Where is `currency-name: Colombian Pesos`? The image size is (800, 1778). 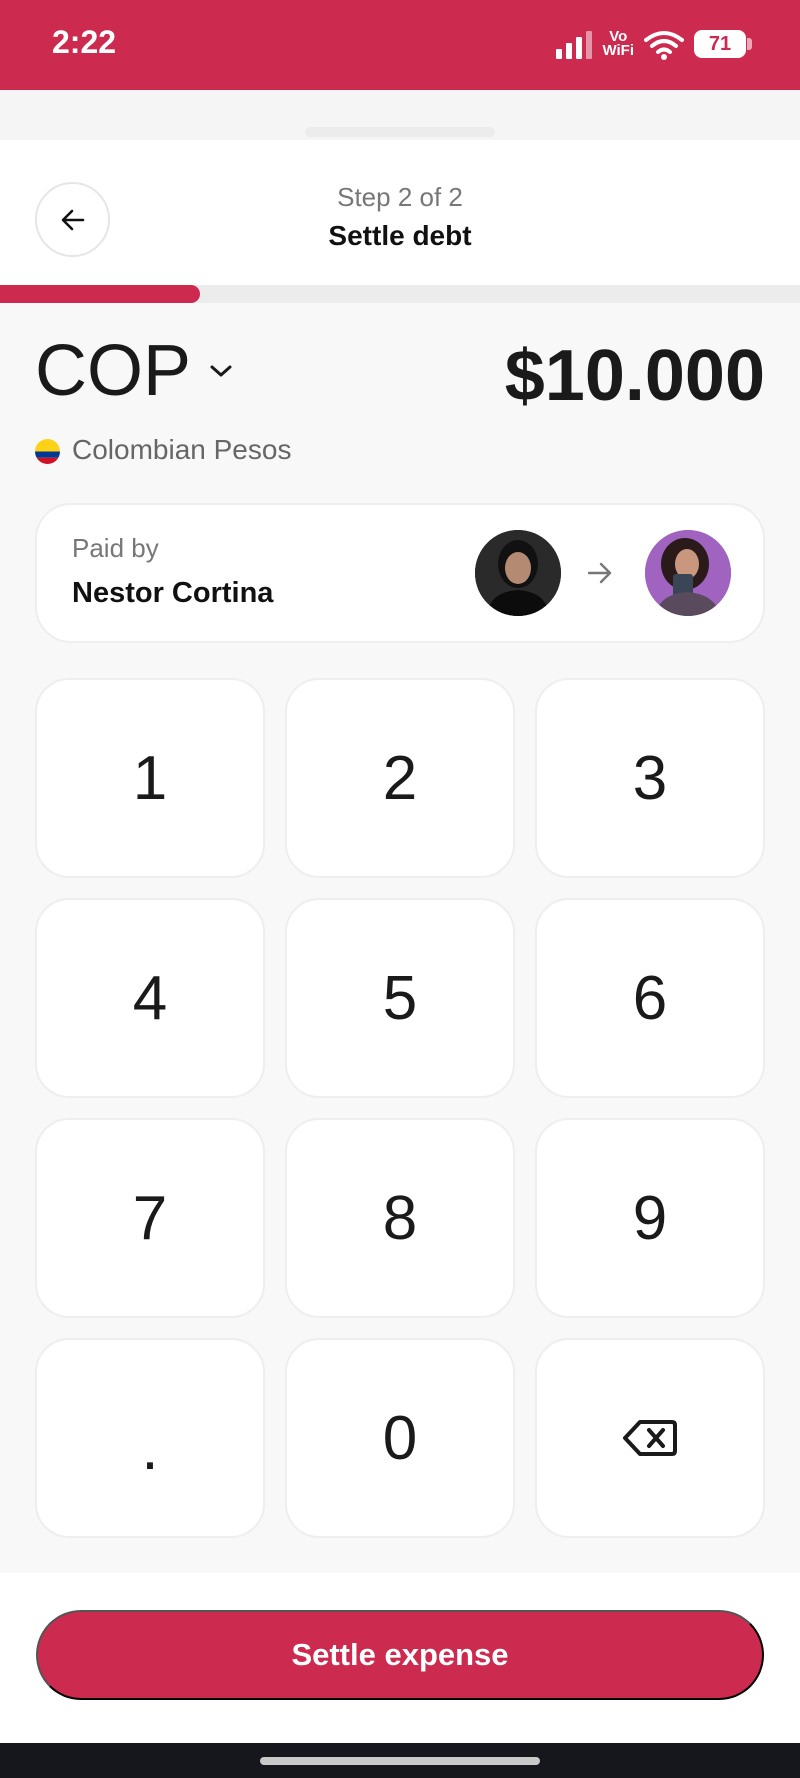
currency-name: Colombian Pesos is located at coordinates (182, 449).